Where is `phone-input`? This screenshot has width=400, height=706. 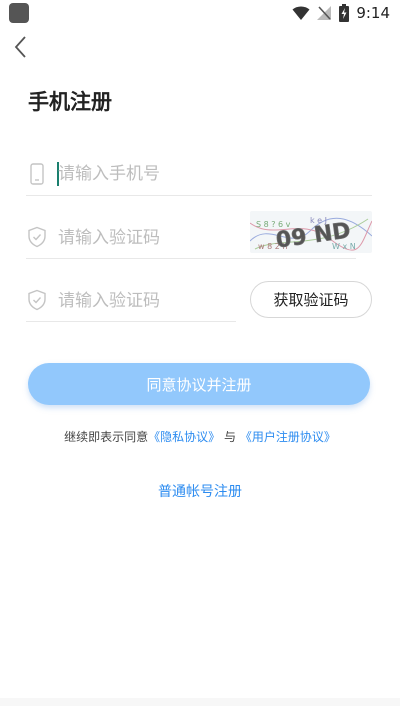 phone-input is located at coordinates (208, 174).